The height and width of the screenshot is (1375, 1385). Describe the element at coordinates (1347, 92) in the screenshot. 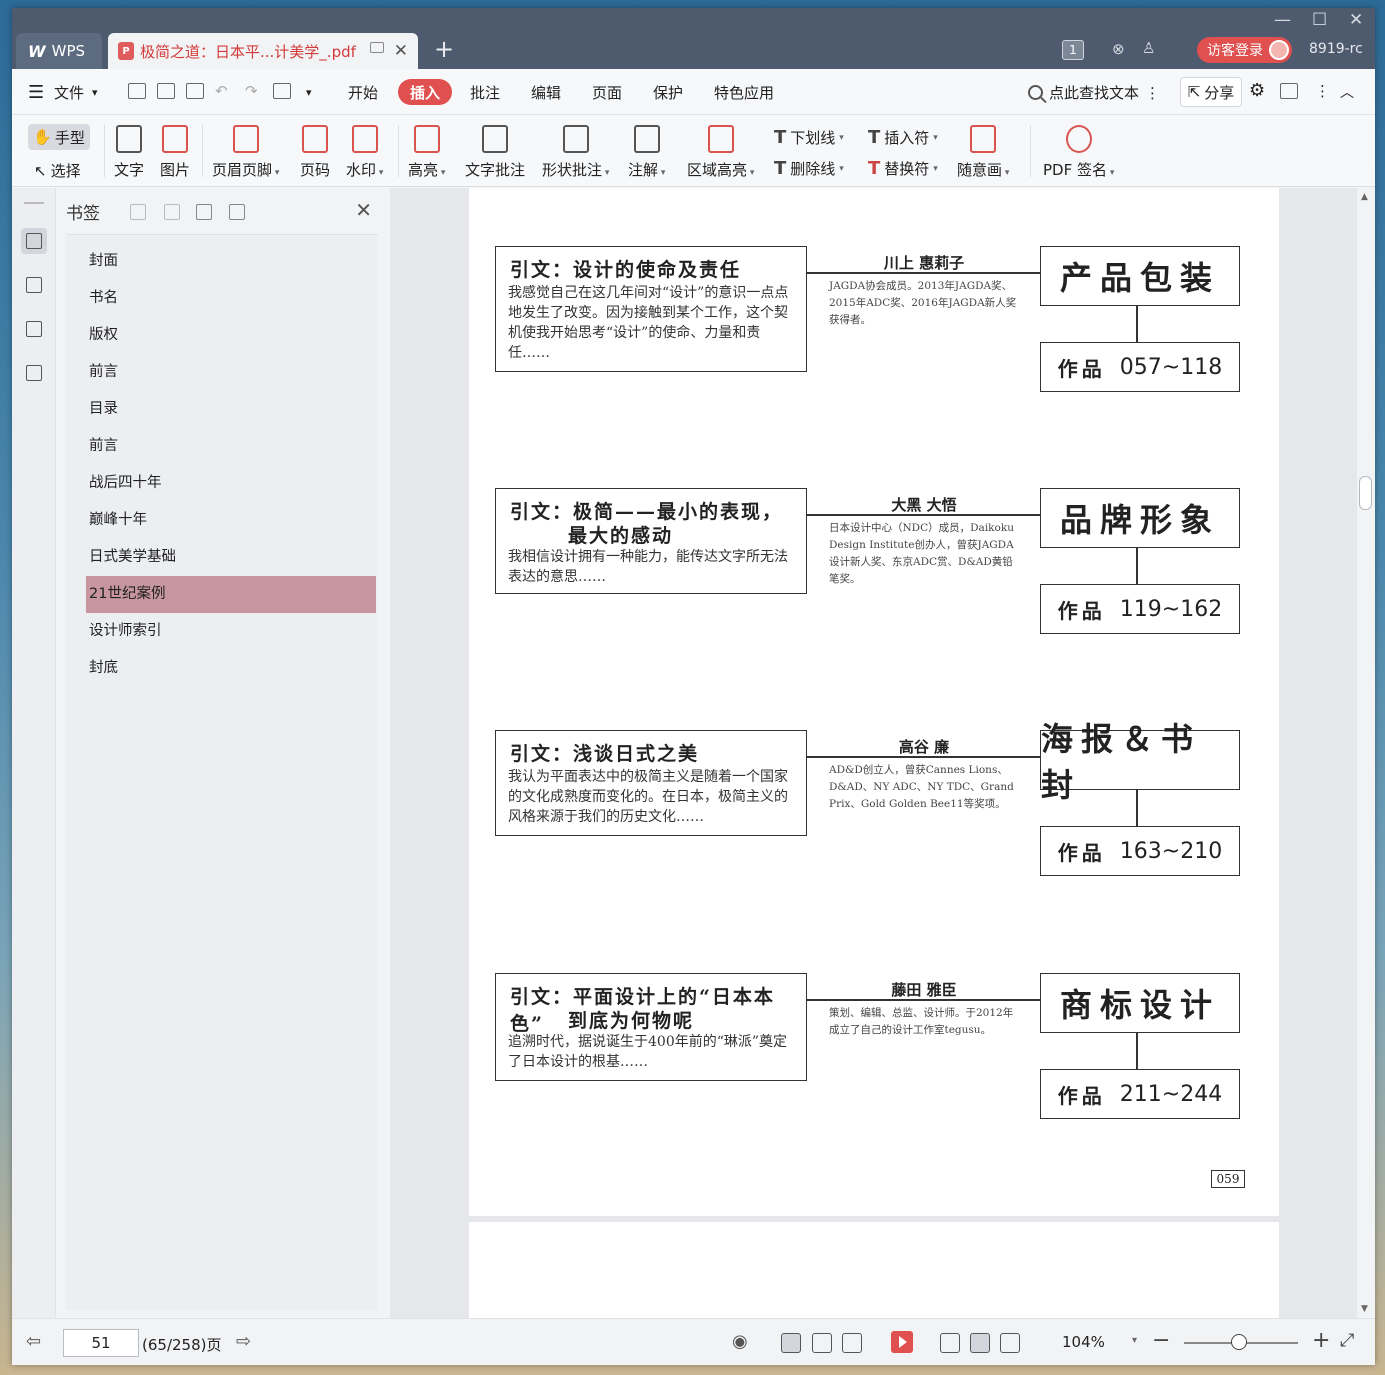

I see `collapse-ribbon-icon: ︿` at that location.